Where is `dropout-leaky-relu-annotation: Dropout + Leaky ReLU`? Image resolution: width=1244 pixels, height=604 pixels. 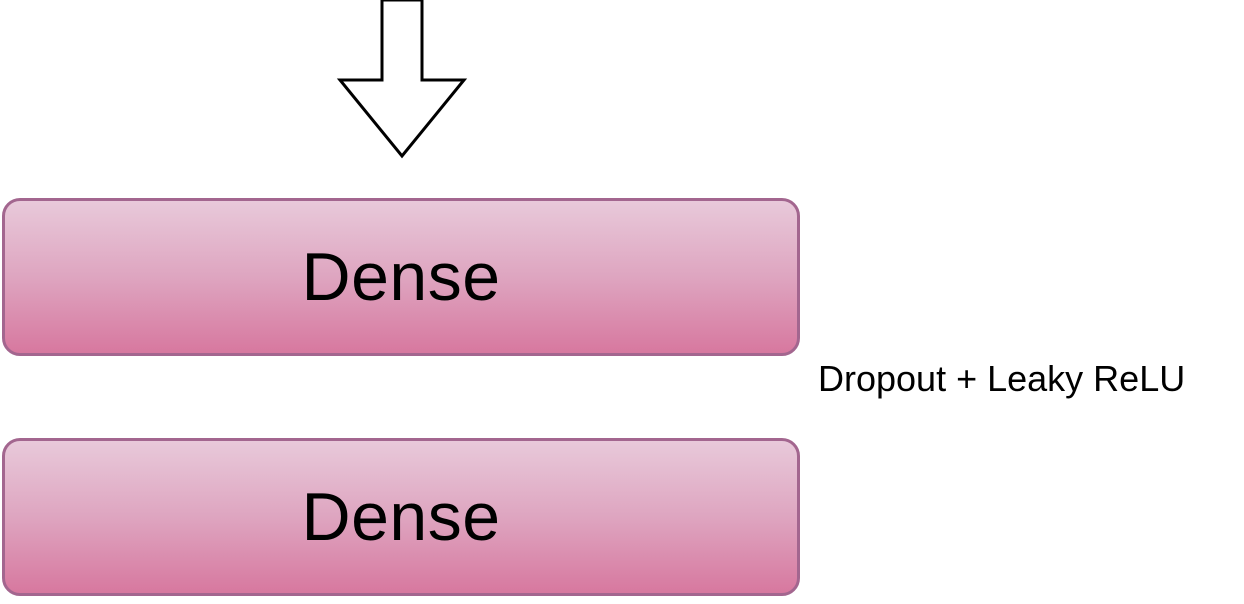
dropout-leaky-relu-annotation: Dropout + Leaky ReLU is located at coordinates (1002, 378).